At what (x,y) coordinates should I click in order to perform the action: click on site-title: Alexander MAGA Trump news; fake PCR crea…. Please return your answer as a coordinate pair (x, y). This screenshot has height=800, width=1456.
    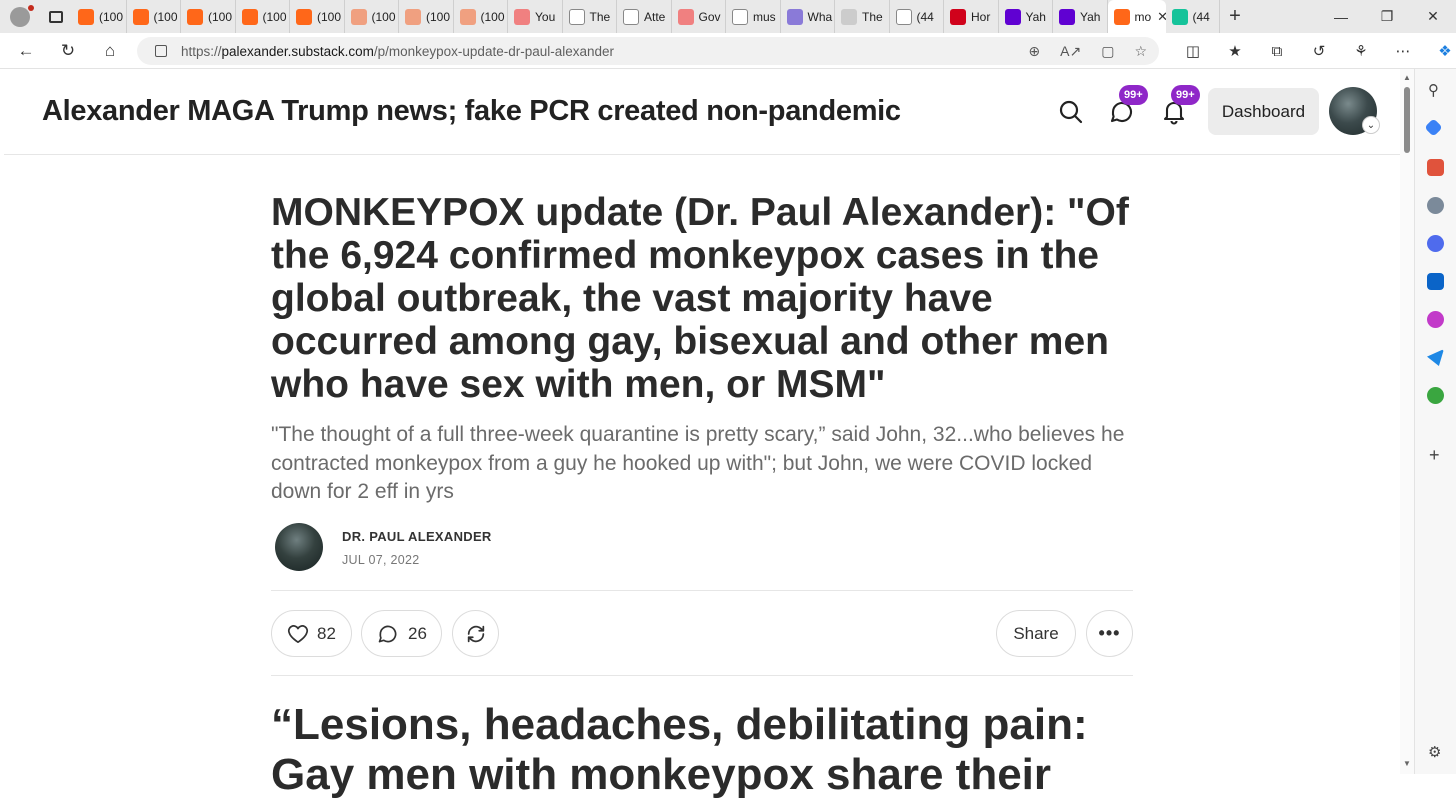
    Looking at the image, I should click on (471, 111).